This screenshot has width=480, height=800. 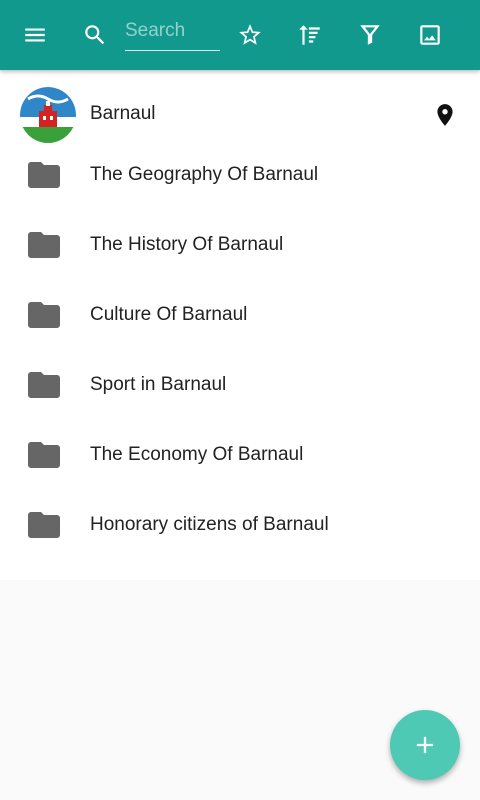 What do you see at coordinates (370, 35) in the screenshot?
I see `filter-icon` at bounding box center [370, 35].